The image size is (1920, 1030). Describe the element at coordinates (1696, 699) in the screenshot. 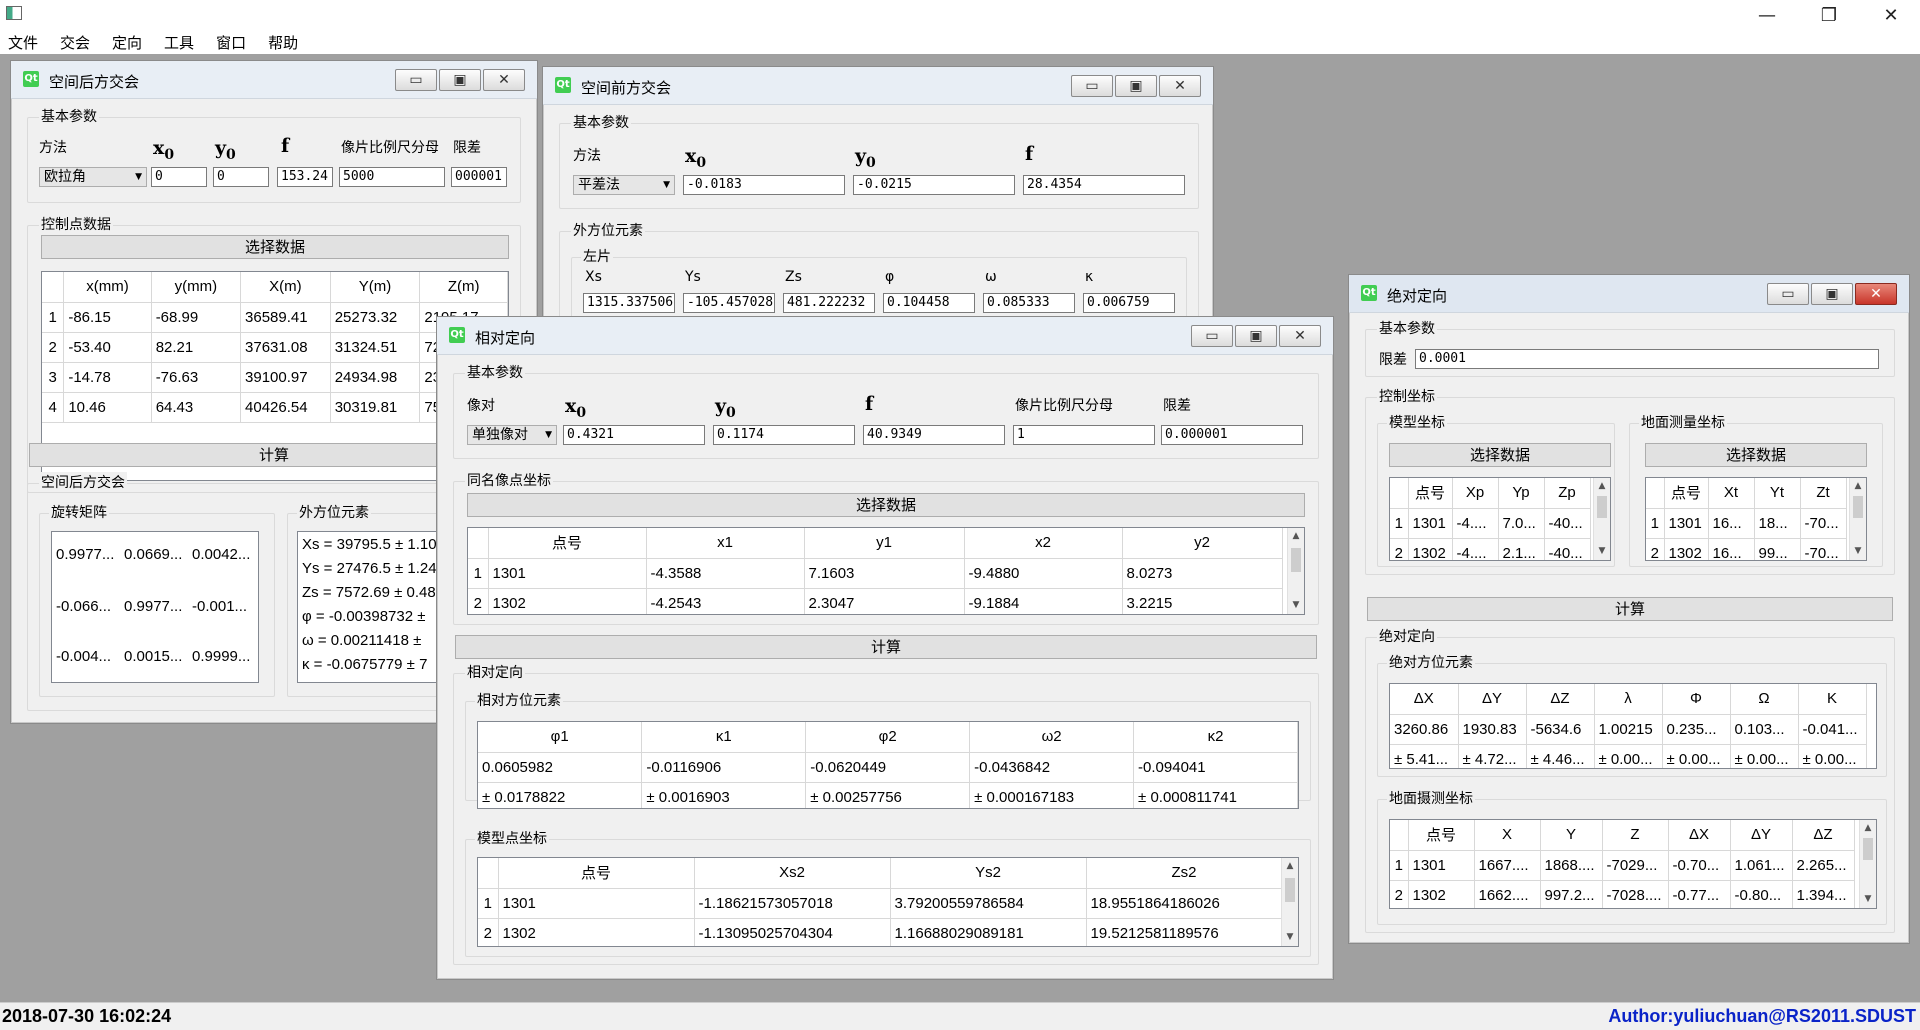

I see `column-header: Φ` at that location.